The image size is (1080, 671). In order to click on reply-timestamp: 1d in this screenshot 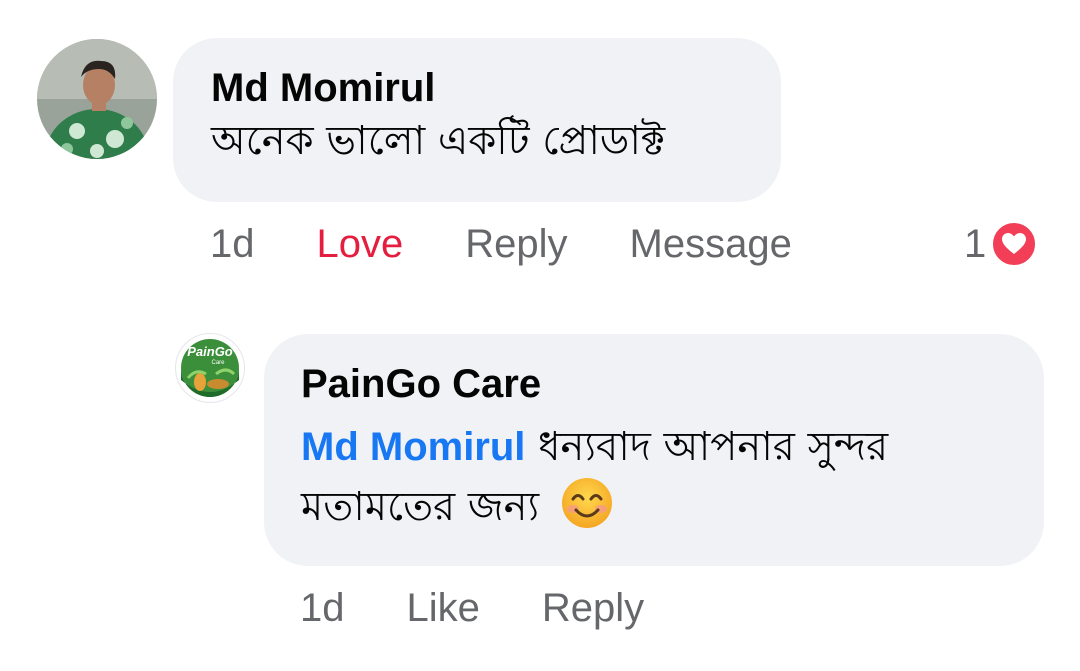, I will do `click(322, 608)`.